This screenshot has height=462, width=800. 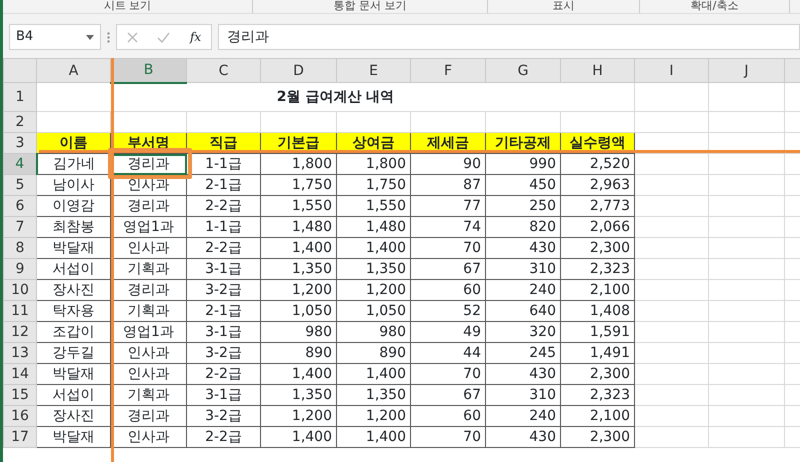 I want to click on column-header: E, so click(x=373, y=70).